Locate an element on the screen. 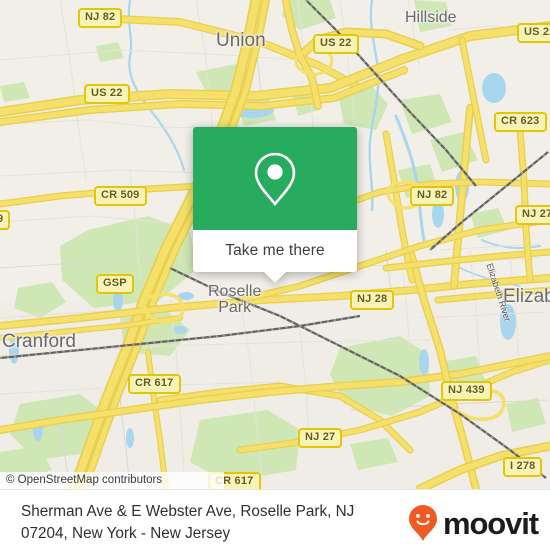 Image resolution: width=550 pixels, height=550 pixels. route-shield-us-22: US 22 is located at coordinates (336, 44).